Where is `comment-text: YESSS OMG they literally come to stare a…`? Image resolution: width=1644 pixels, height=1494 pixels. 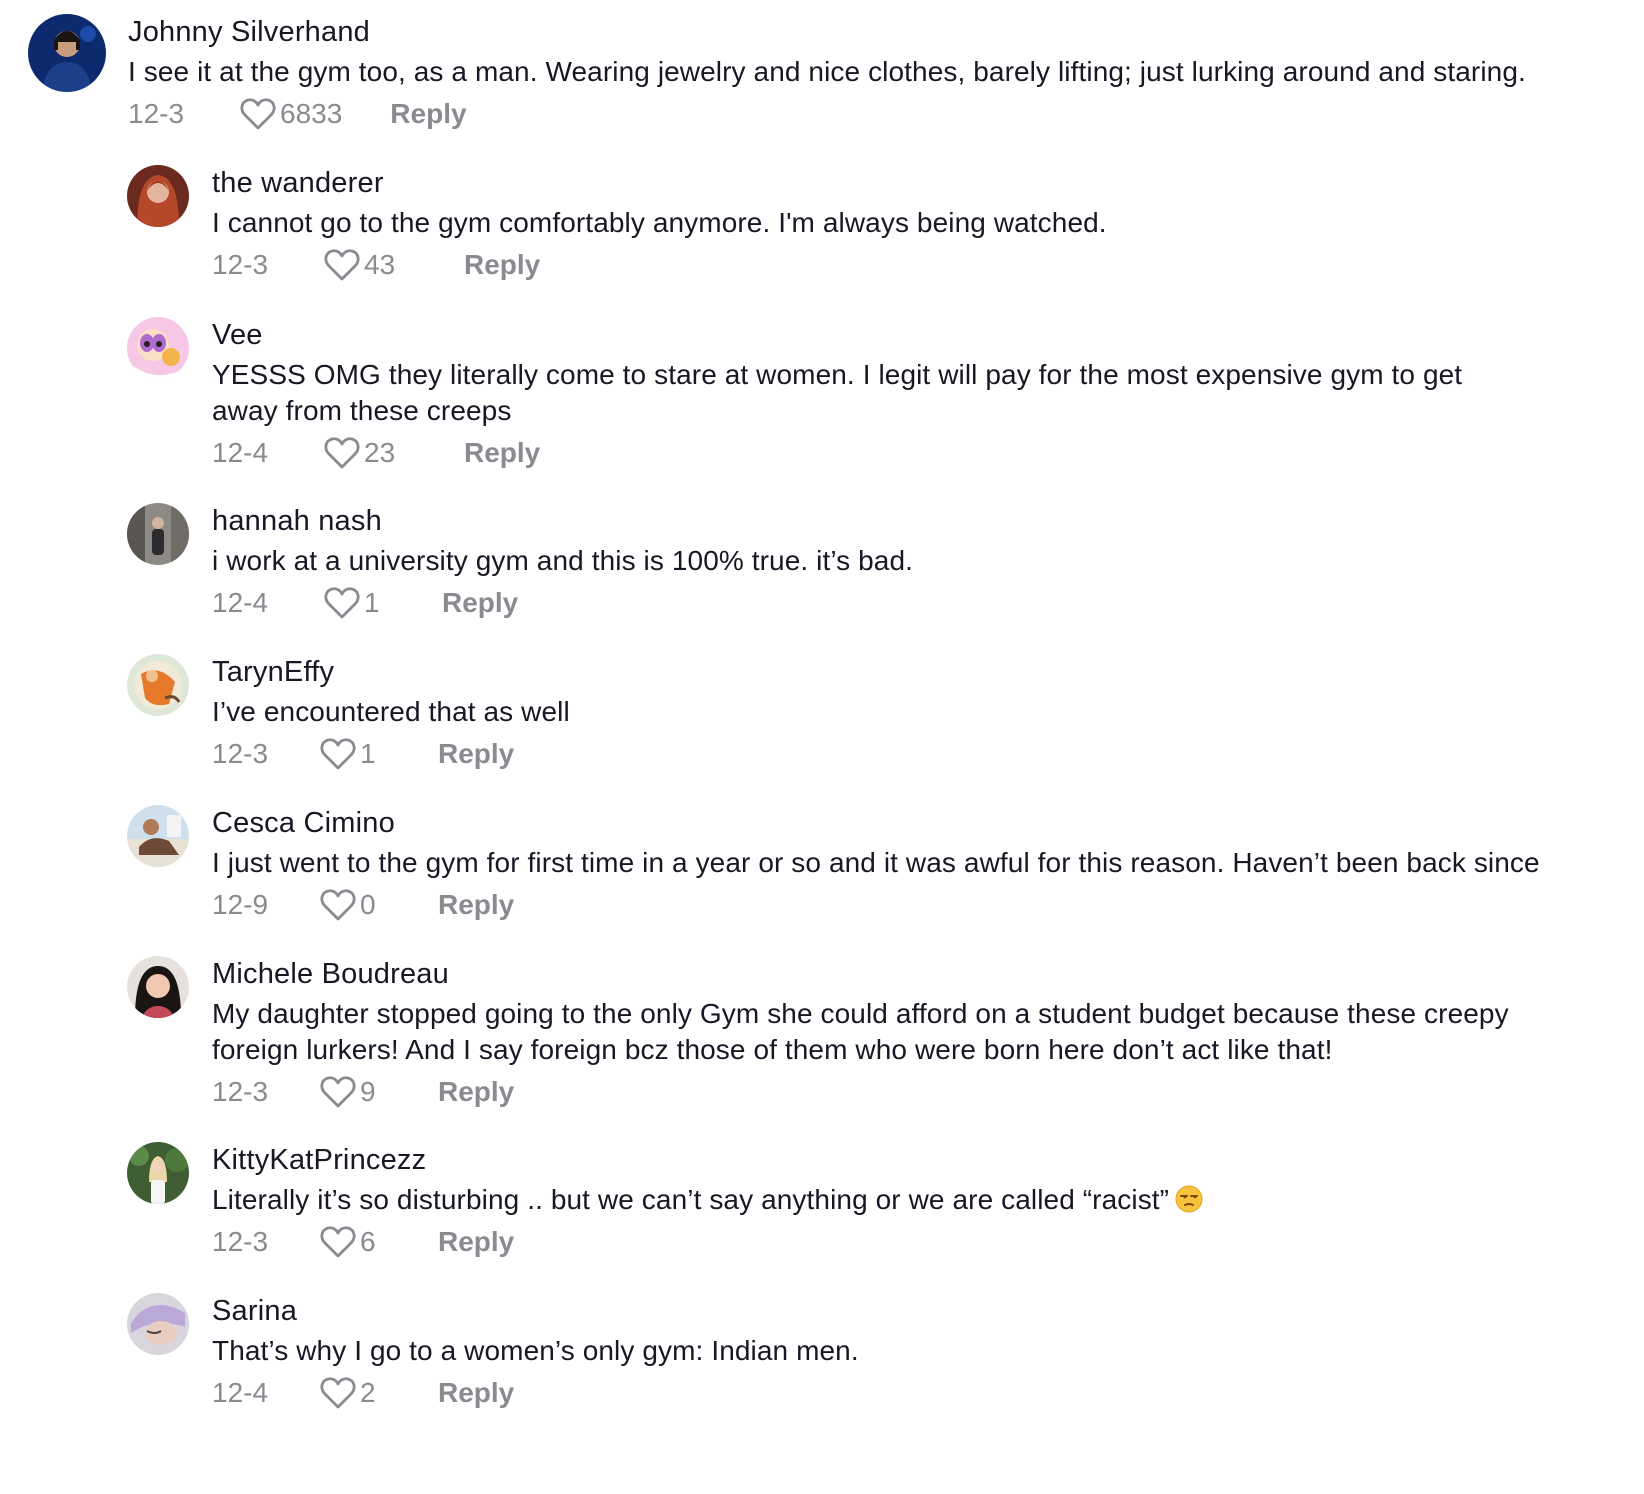 comment-text: YESSS OMG they literally come to stare a… is located at coordinates (837, 392).